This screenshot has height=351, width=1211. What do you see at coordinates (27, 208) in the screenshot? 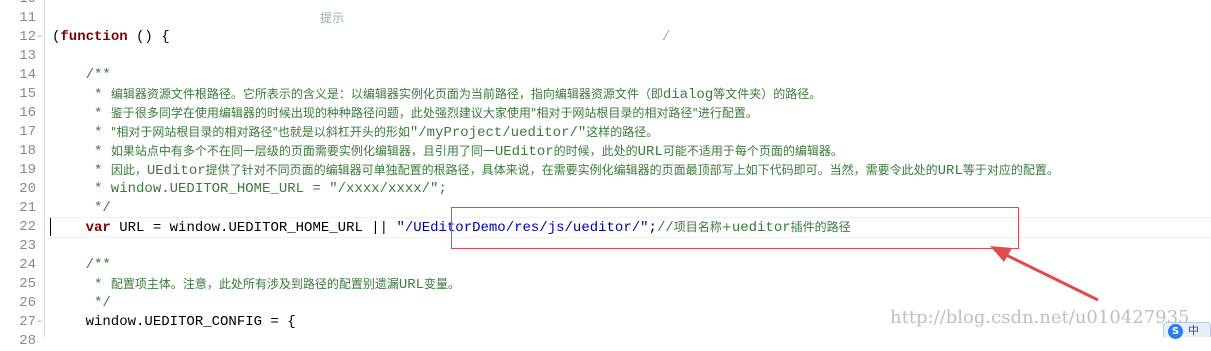
I see `line-number: 21` at bounding box center [27, 208].